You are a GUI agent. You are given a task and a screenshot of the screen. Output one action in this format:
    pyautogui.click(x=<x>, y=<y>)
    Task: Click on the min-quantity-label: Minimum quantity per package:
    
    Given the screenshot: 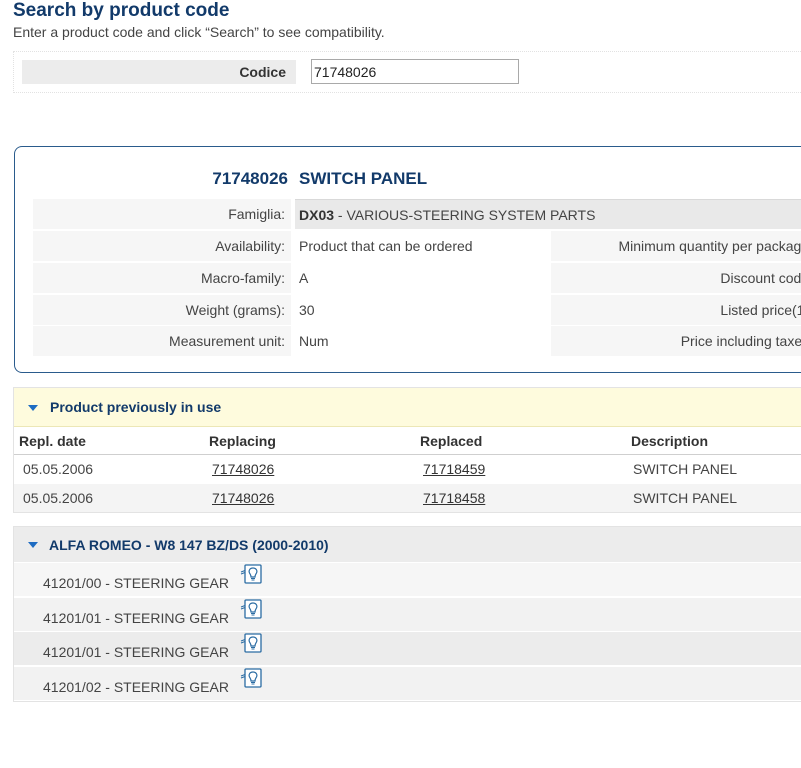 What is the action you would take?
    pyautogui.click(x=676, y=246)
    